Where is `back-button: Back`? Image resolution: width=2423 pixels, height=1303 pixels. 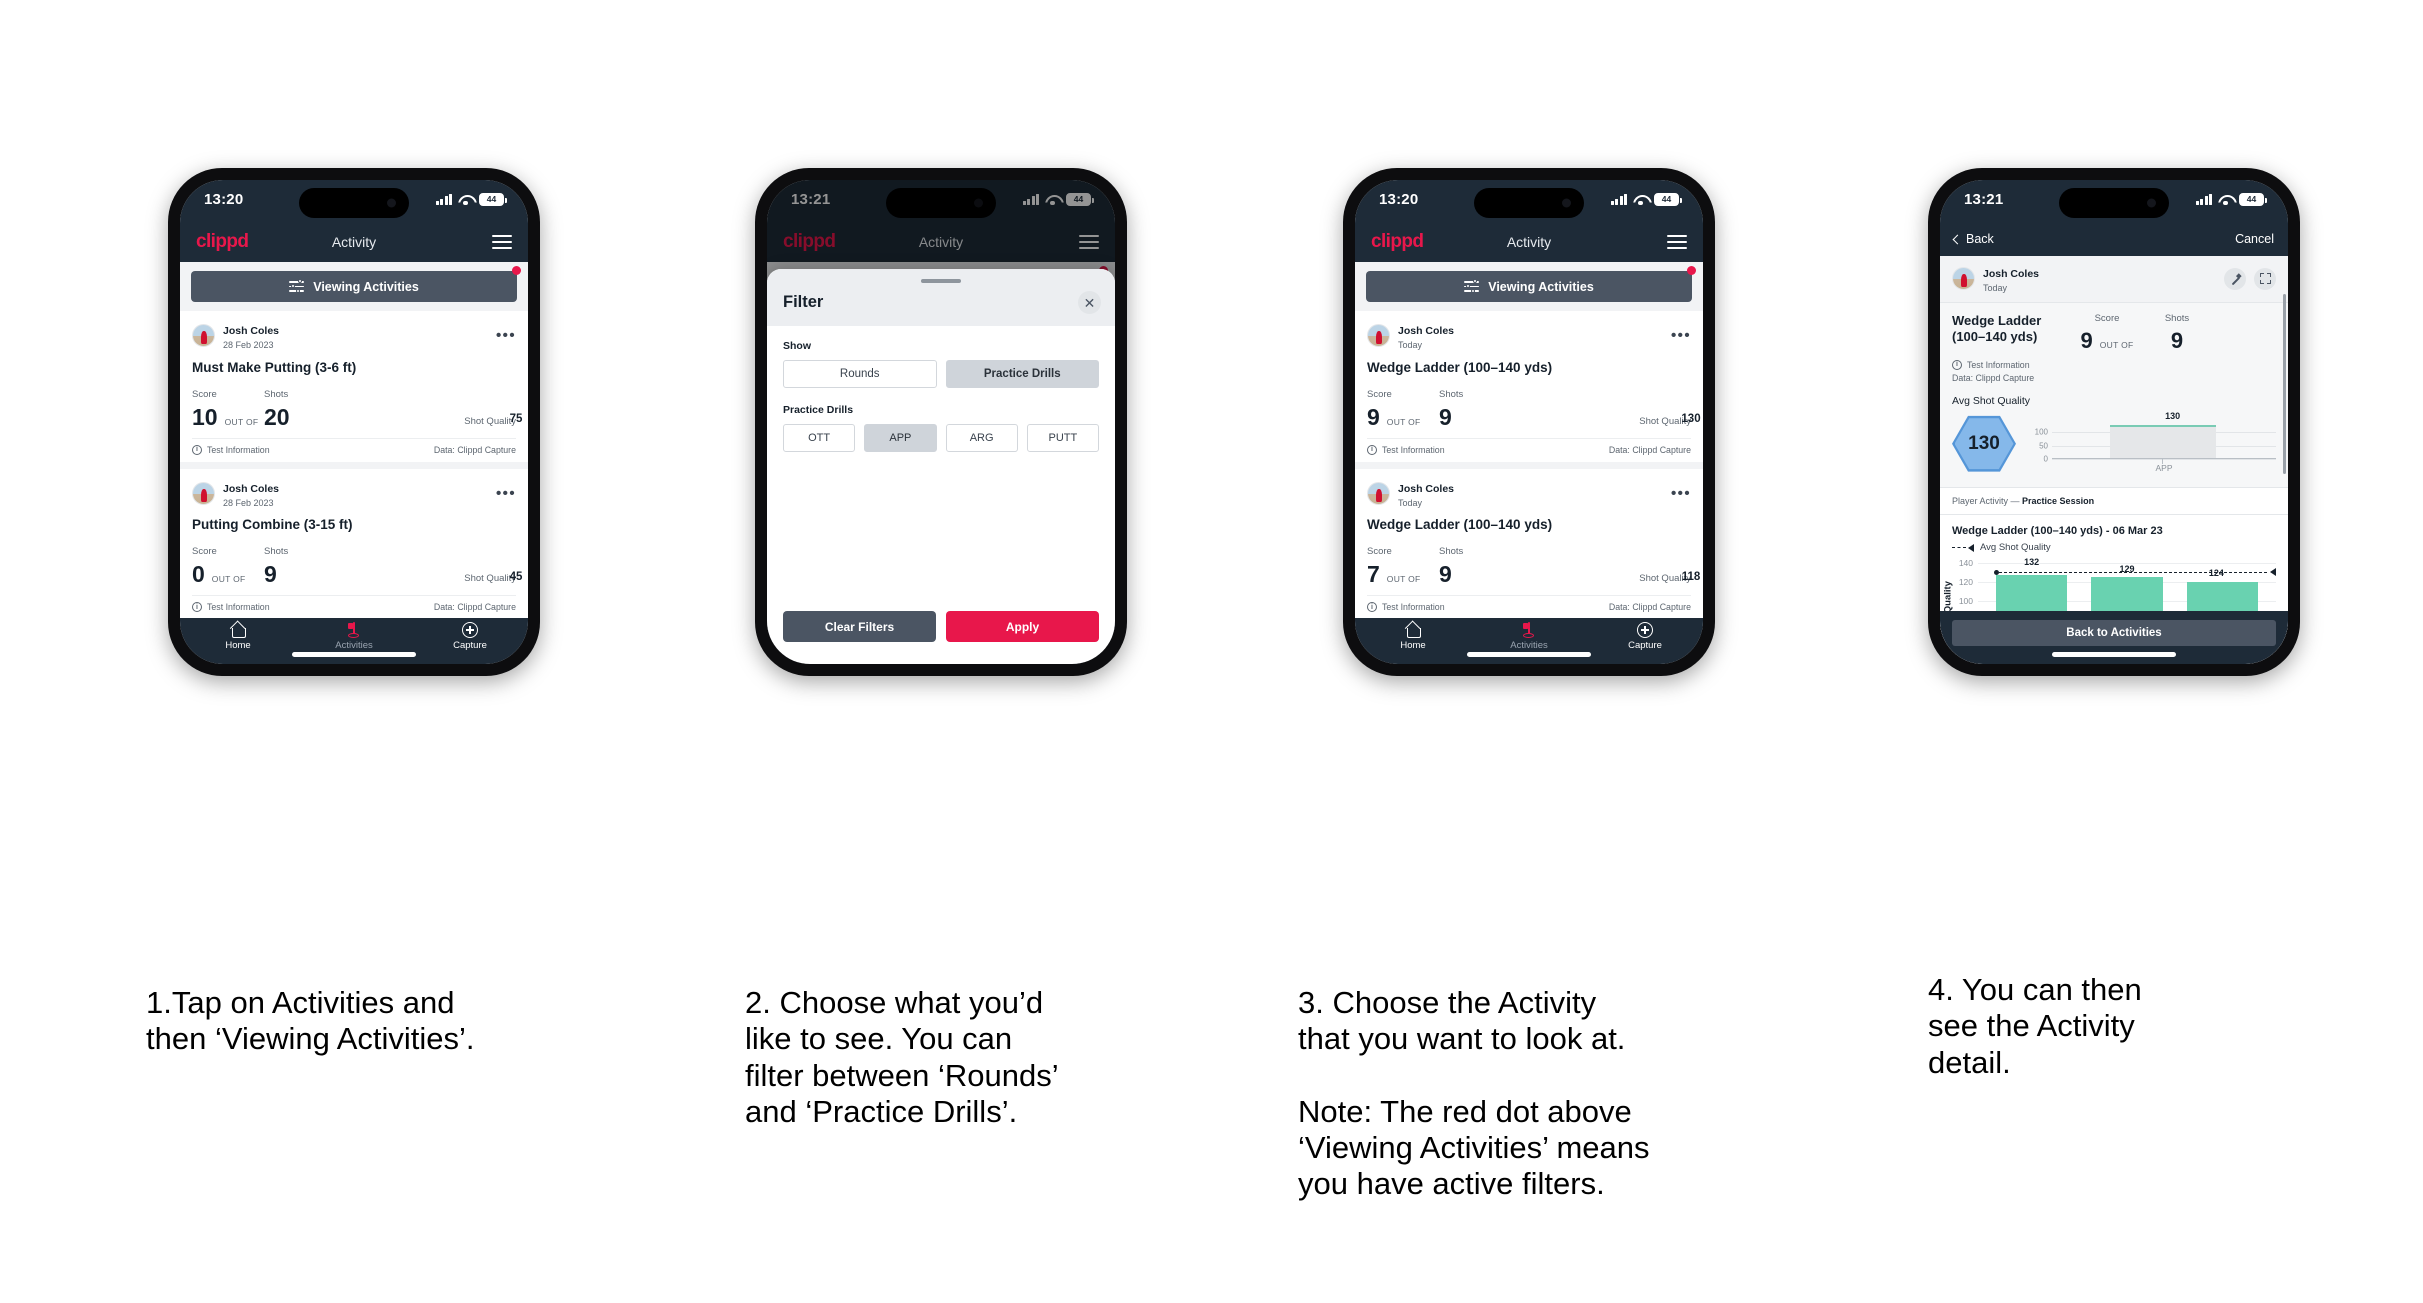
back-button: Back is located at coordinates (1973, 239).